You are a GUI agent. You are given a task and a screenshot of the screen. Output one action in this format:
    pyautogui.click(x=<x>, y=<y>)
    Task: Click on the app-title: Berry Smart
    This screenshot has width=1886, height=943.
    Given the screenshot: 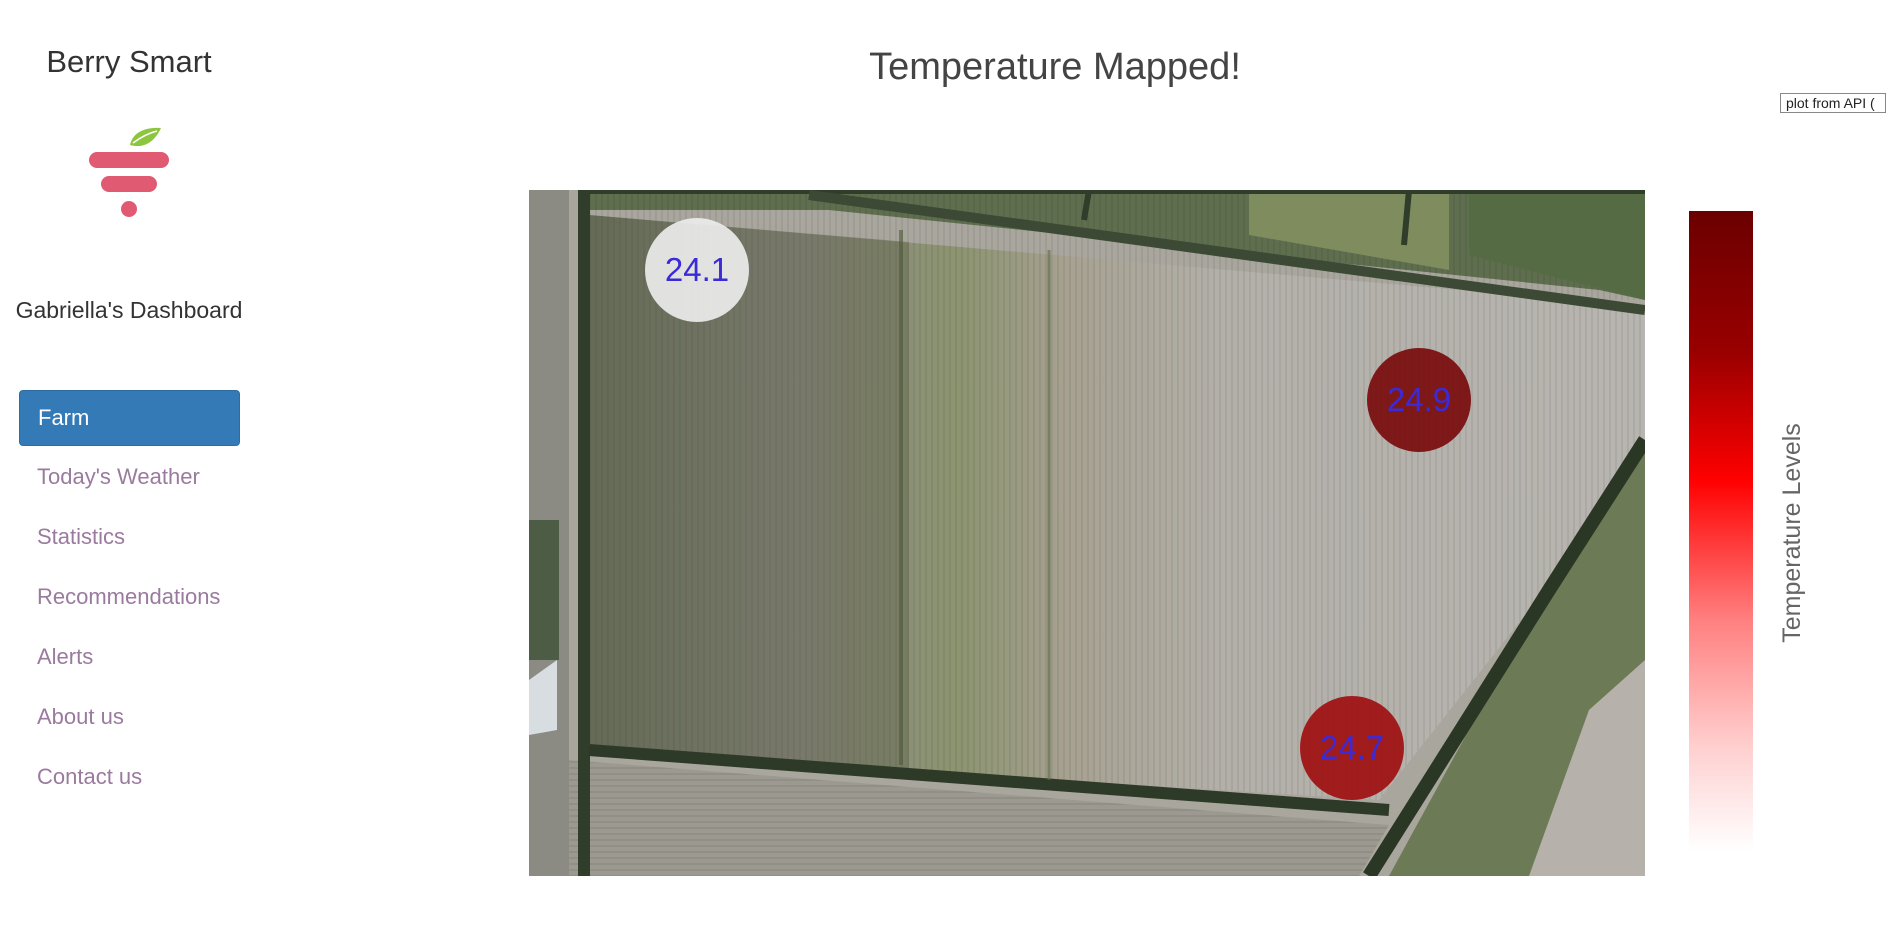 What is the action you would take?
    pyautogui.click(x=129, y=61)
    